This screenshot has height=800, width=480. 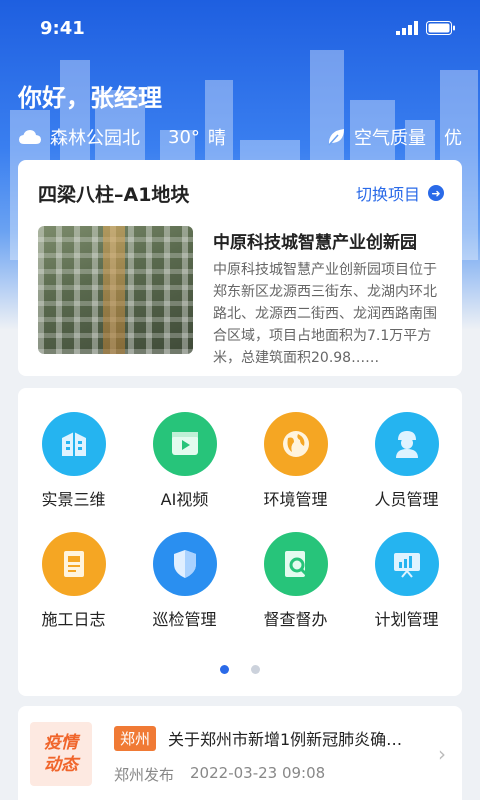 I want to click on news-meta: 郑州发布 2022-03-23 09:08, so click(x=219, y=774).